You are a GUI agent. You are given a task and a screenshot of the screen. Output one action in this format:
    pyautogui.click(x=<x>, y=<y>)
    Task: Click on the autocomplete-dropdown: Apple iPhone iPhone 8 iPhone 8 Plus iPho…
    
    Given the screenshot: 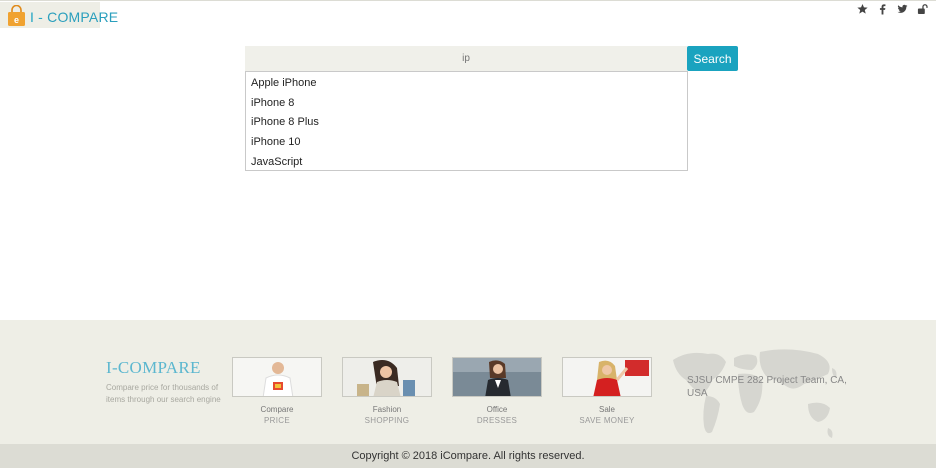 What is the action you would take?
    pyautogui.click(x=466, y=121)
    